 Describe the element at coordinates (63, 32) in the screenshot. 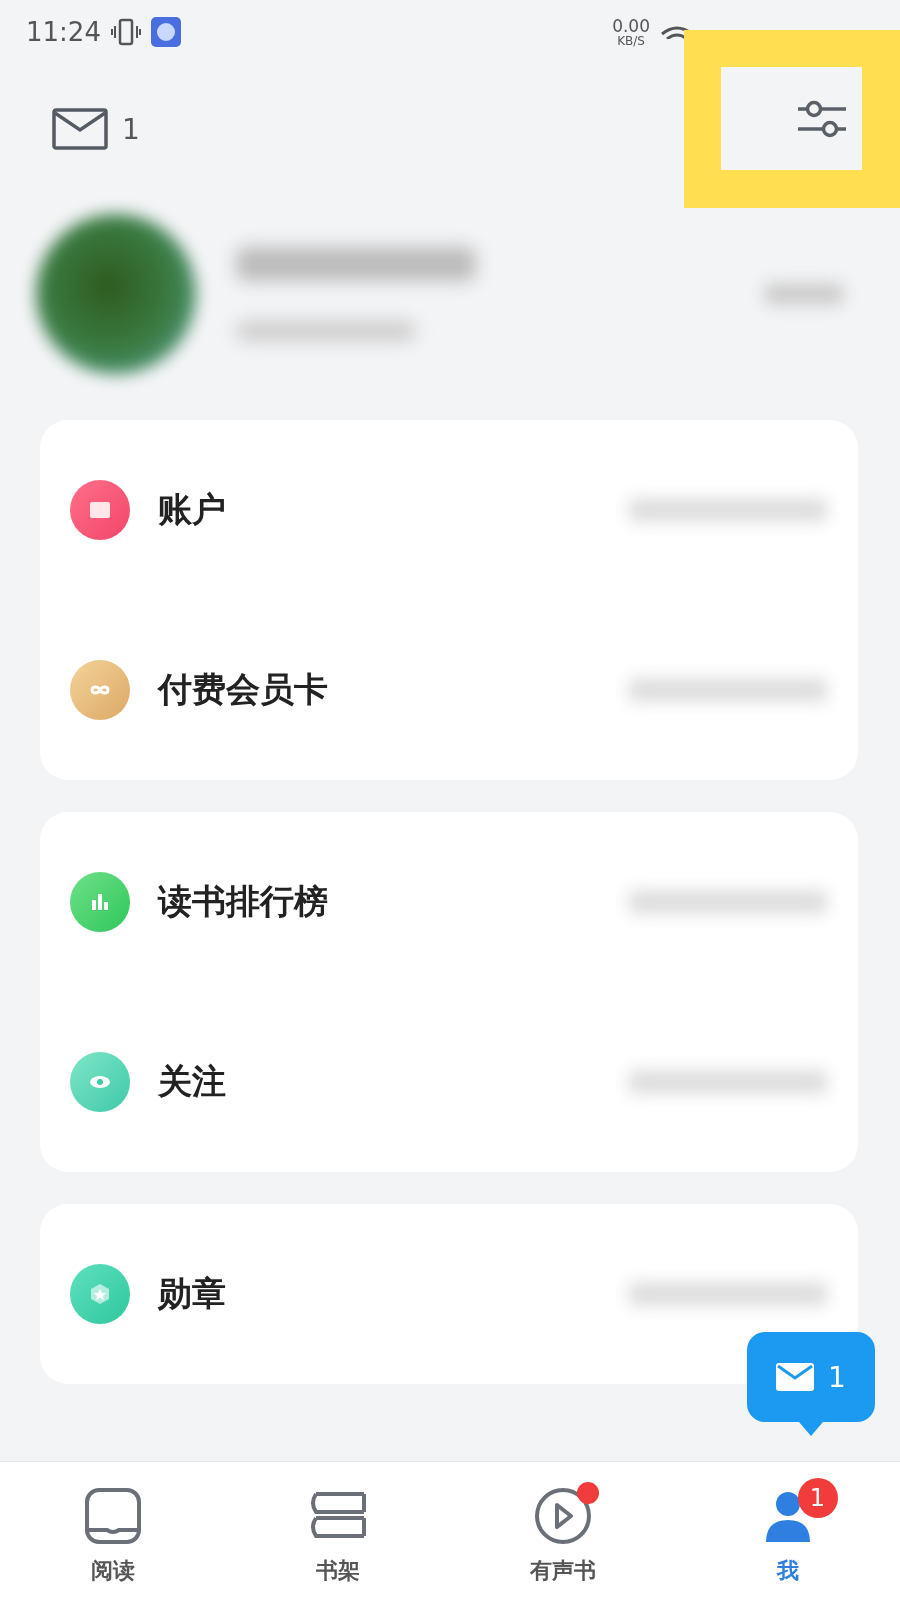

I see `status-time: 11:24` at that location.